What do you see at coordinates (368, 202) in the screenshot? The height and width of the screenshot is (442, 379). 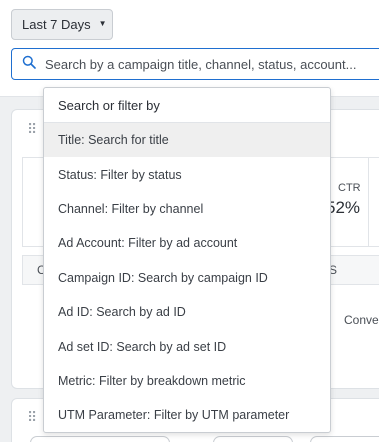 I see `metric-divider` at bounding box center [368, 202].